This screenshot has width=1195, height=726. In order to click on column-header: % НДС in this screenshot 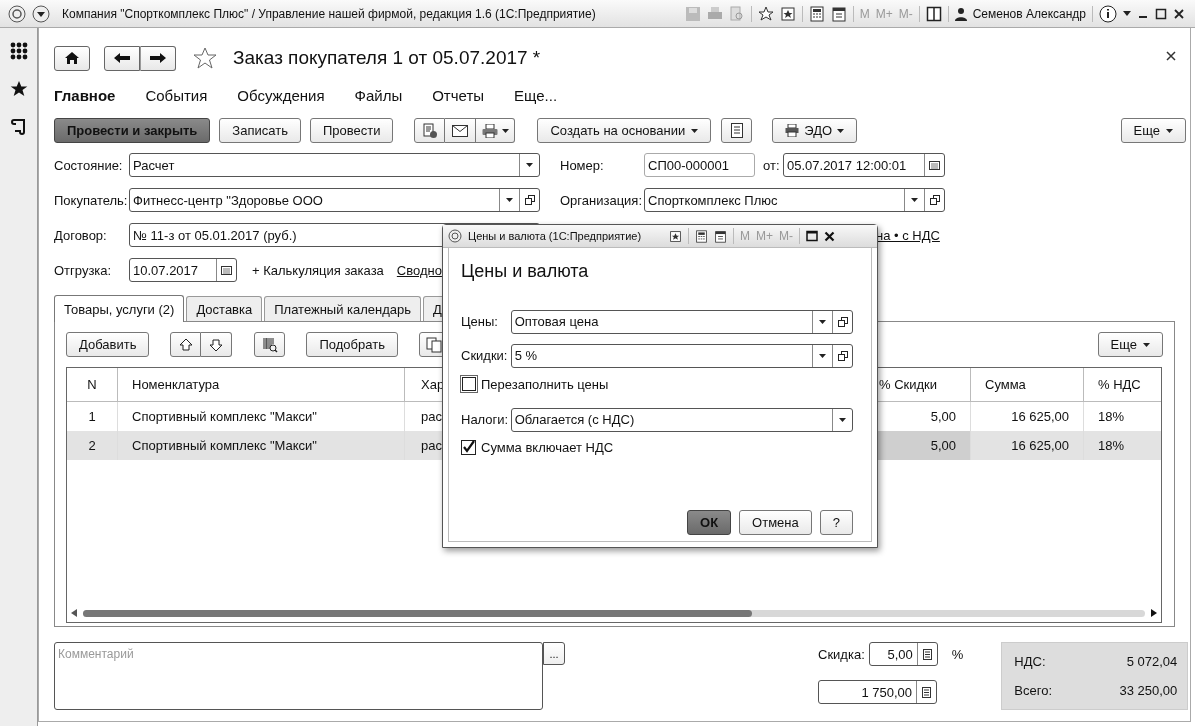, I will do `click(1122, 384)`.